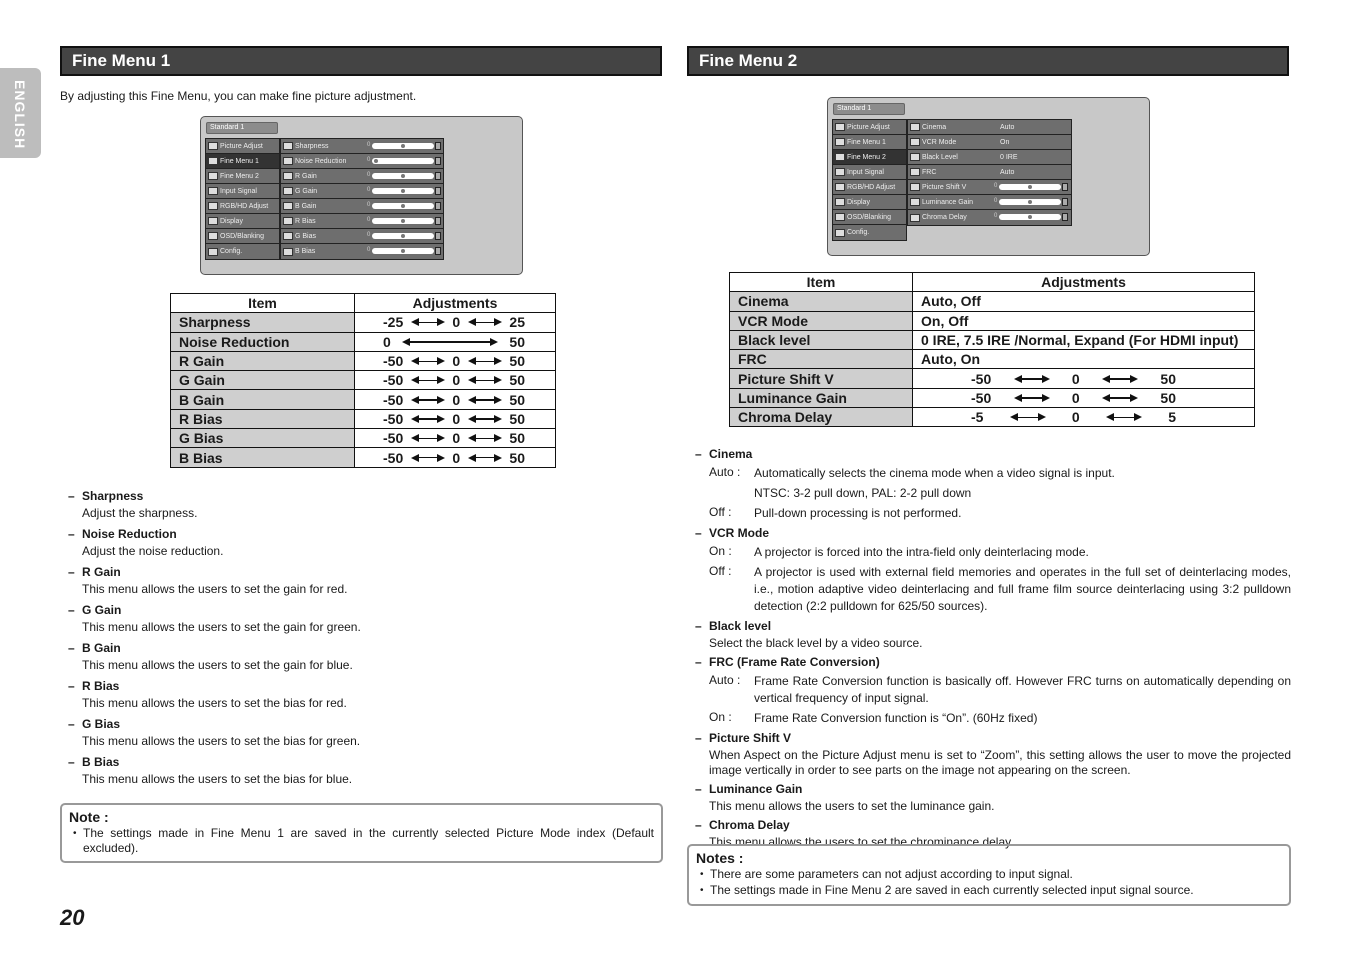 The width and height of the screenshot is (1351, 954). I want to click on table-row: G Gain -50 0 50, so click(363, 380).